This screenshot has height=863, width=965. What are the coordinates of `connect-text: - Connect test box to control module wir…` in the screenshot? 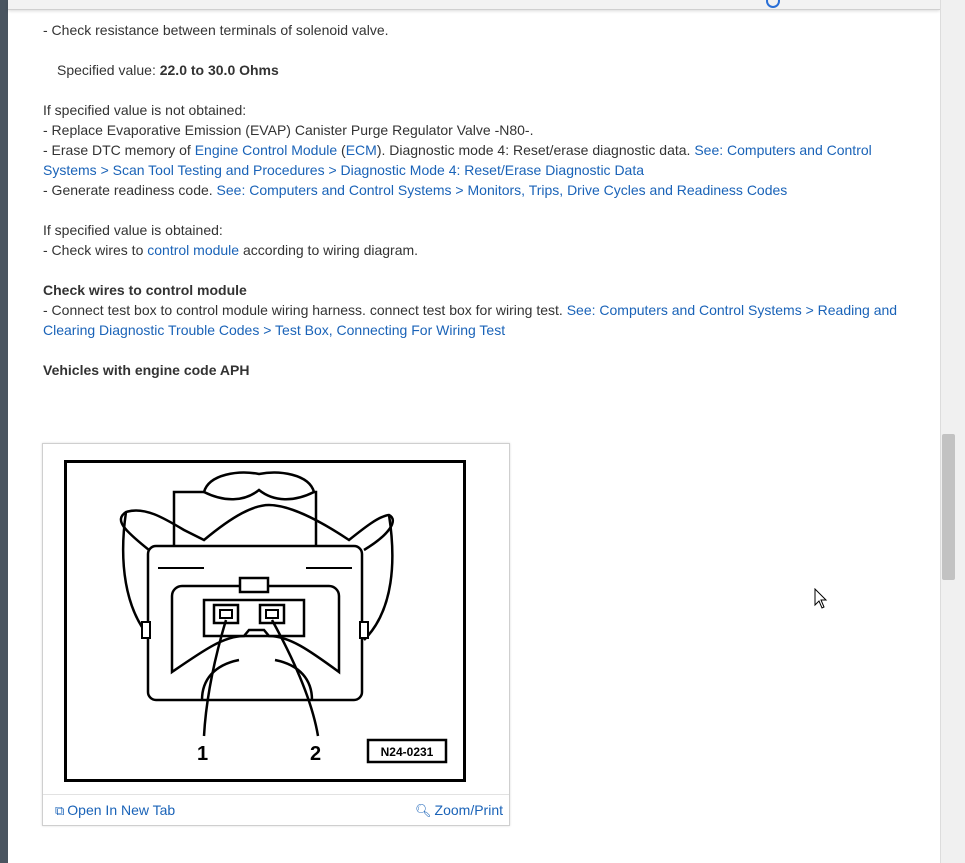 It's located at (305, 310).